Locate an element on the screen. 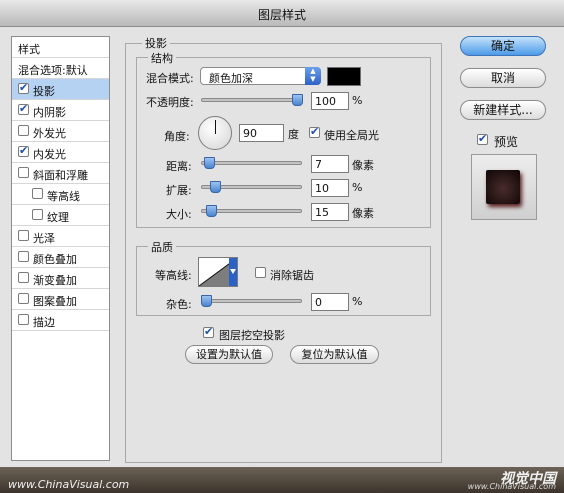 The image size is (564, 493). distance-slider is located at coordinates (251, 163).